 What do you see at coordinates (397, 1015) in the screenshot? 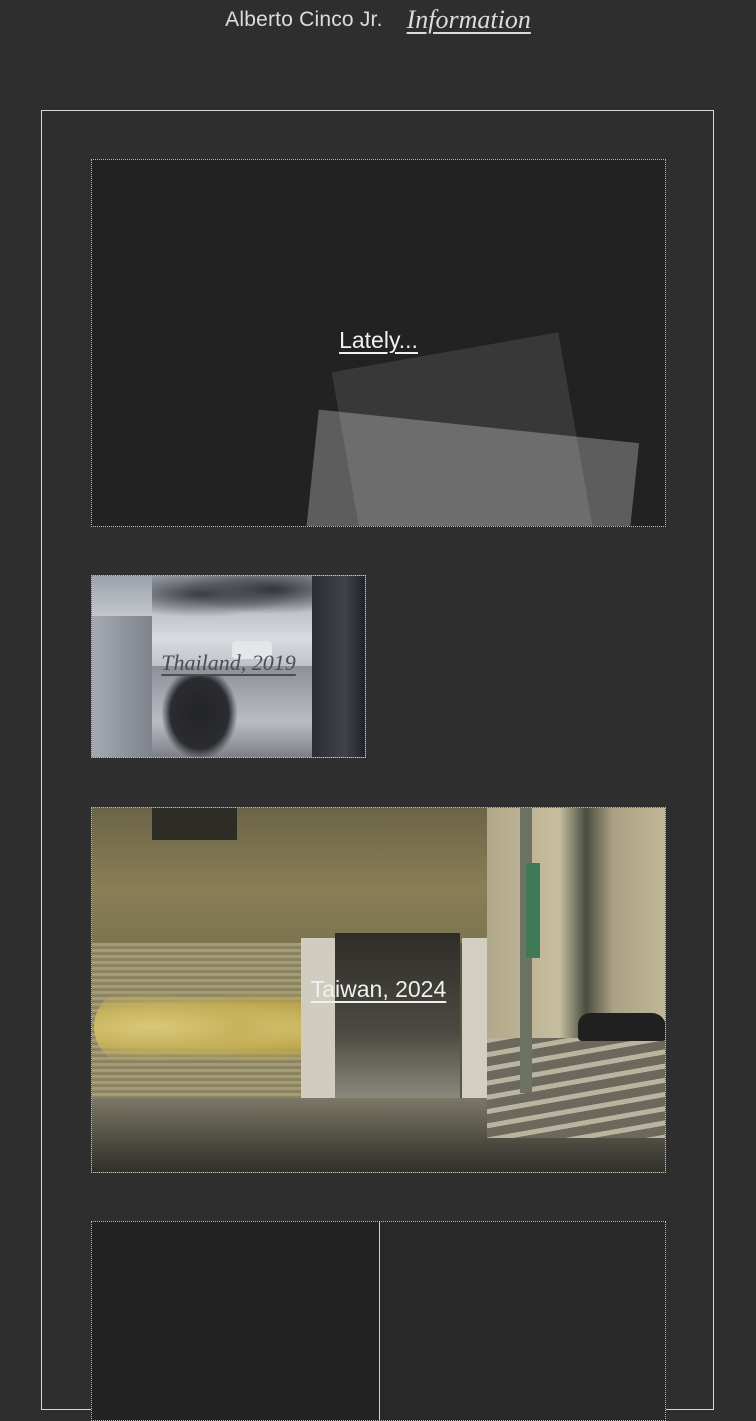
I see `photo-gateway` at bounding box center [397, 1015].